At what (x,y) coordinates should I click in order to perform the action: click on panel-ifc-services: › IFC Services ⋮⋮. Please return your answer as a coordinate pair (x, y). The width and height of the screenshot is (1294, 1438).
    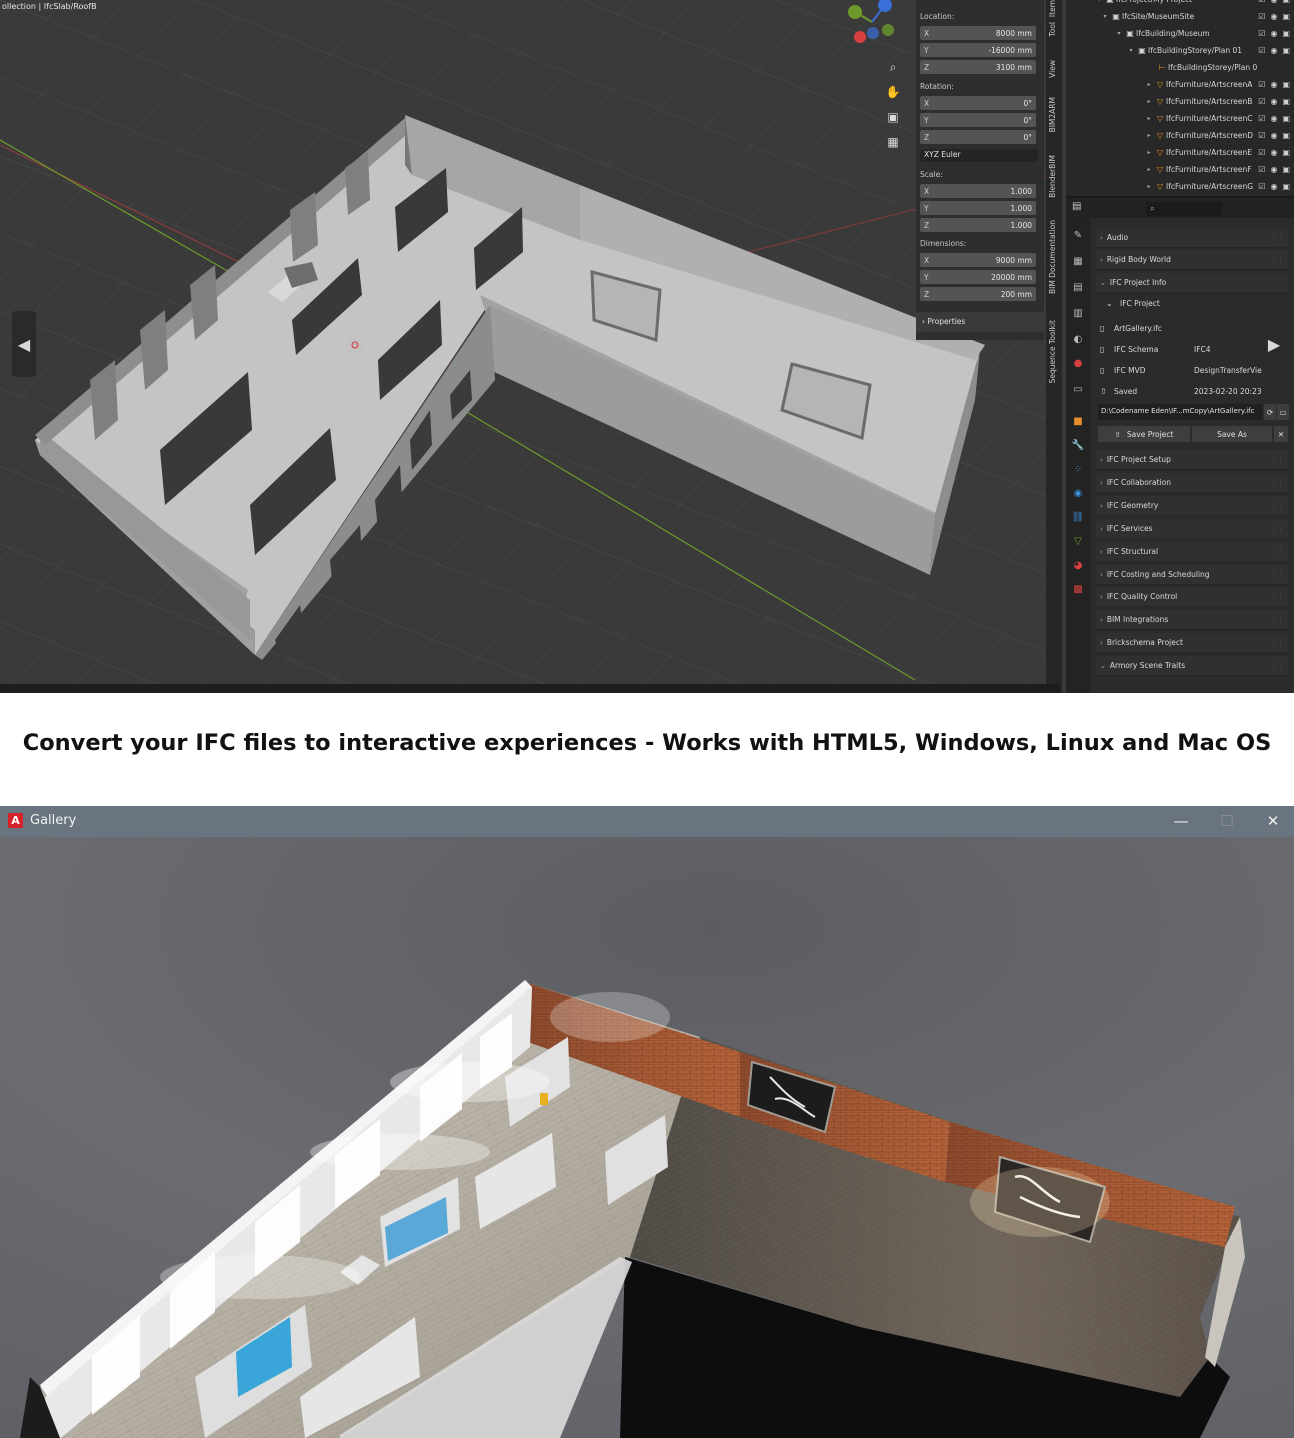
    Looking at the image, I should click on (1192, 529).